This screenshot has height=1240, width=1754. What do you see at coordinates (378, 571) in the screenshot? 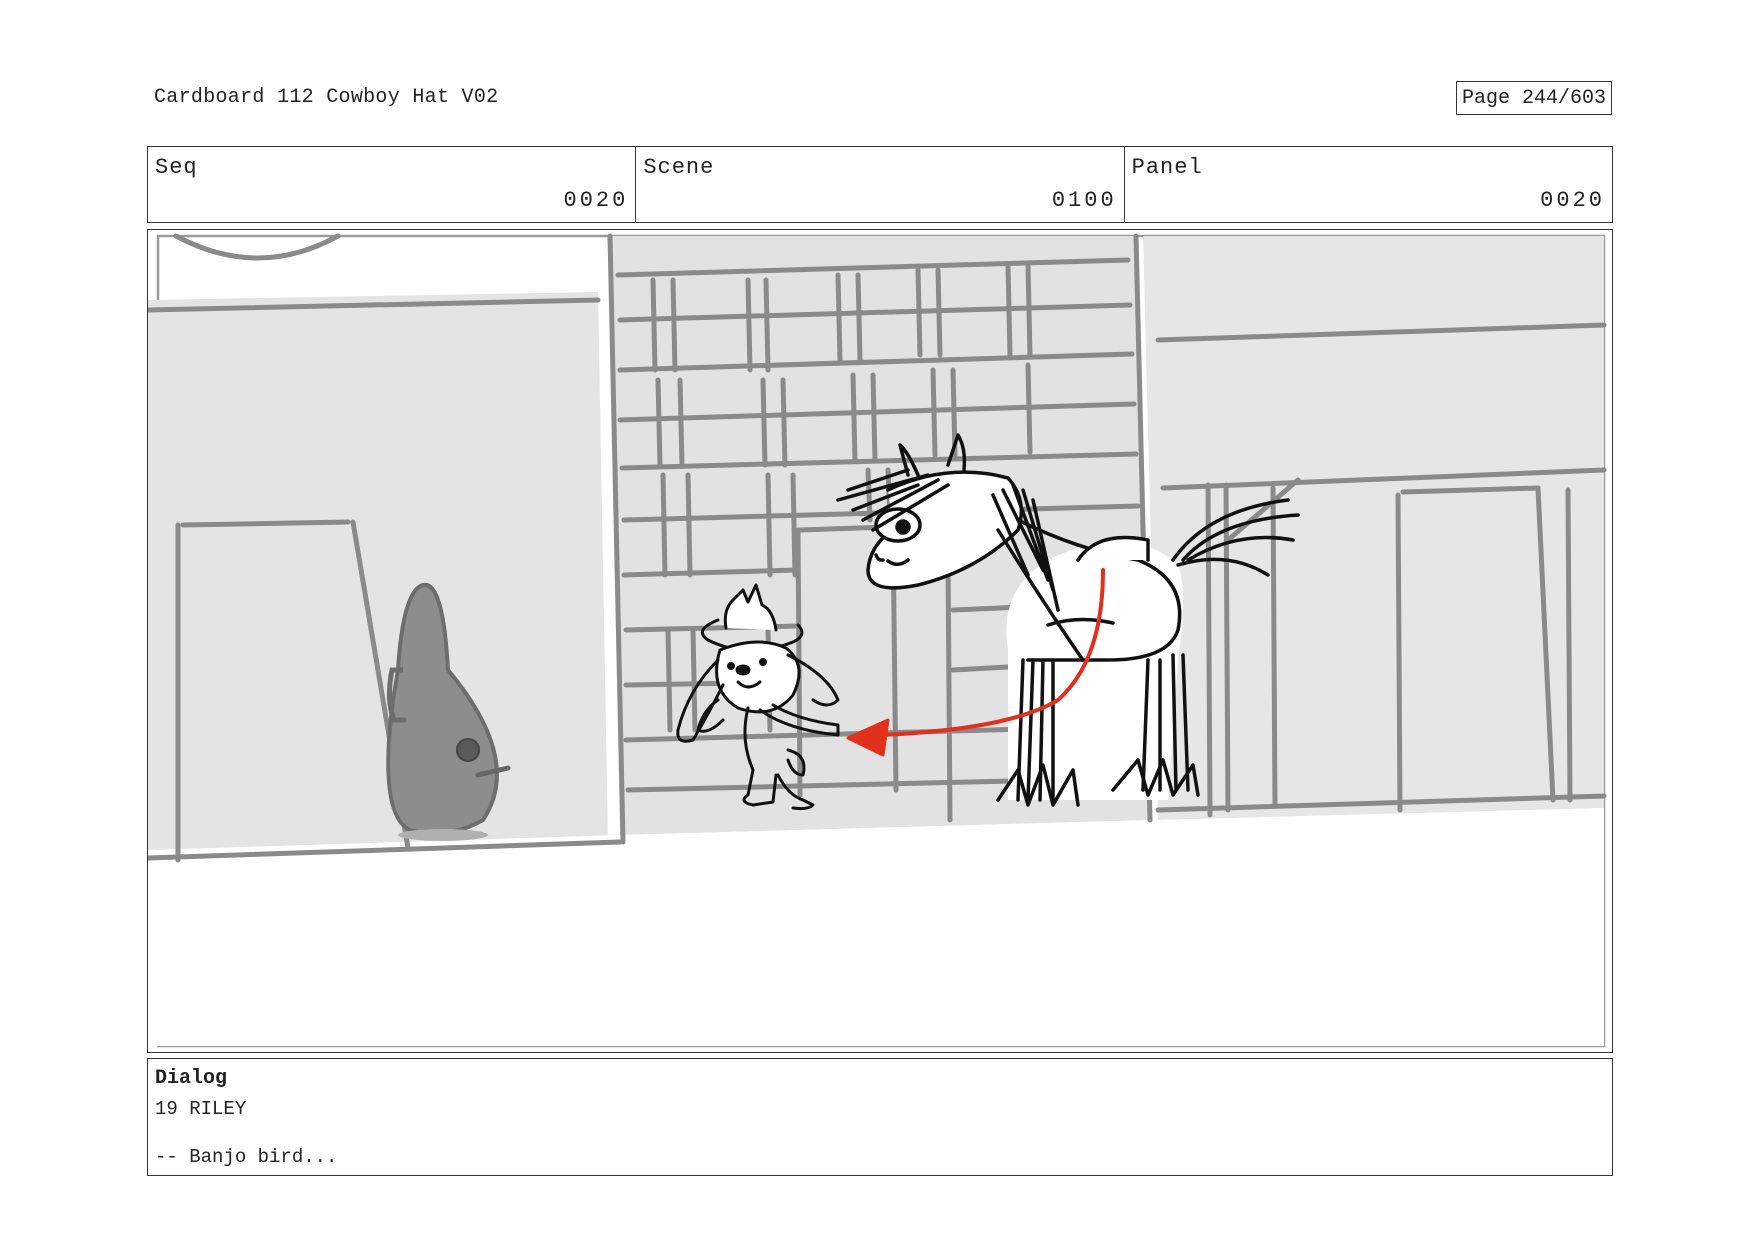
I see `left-building-wall` at bounding box center [378, 571].